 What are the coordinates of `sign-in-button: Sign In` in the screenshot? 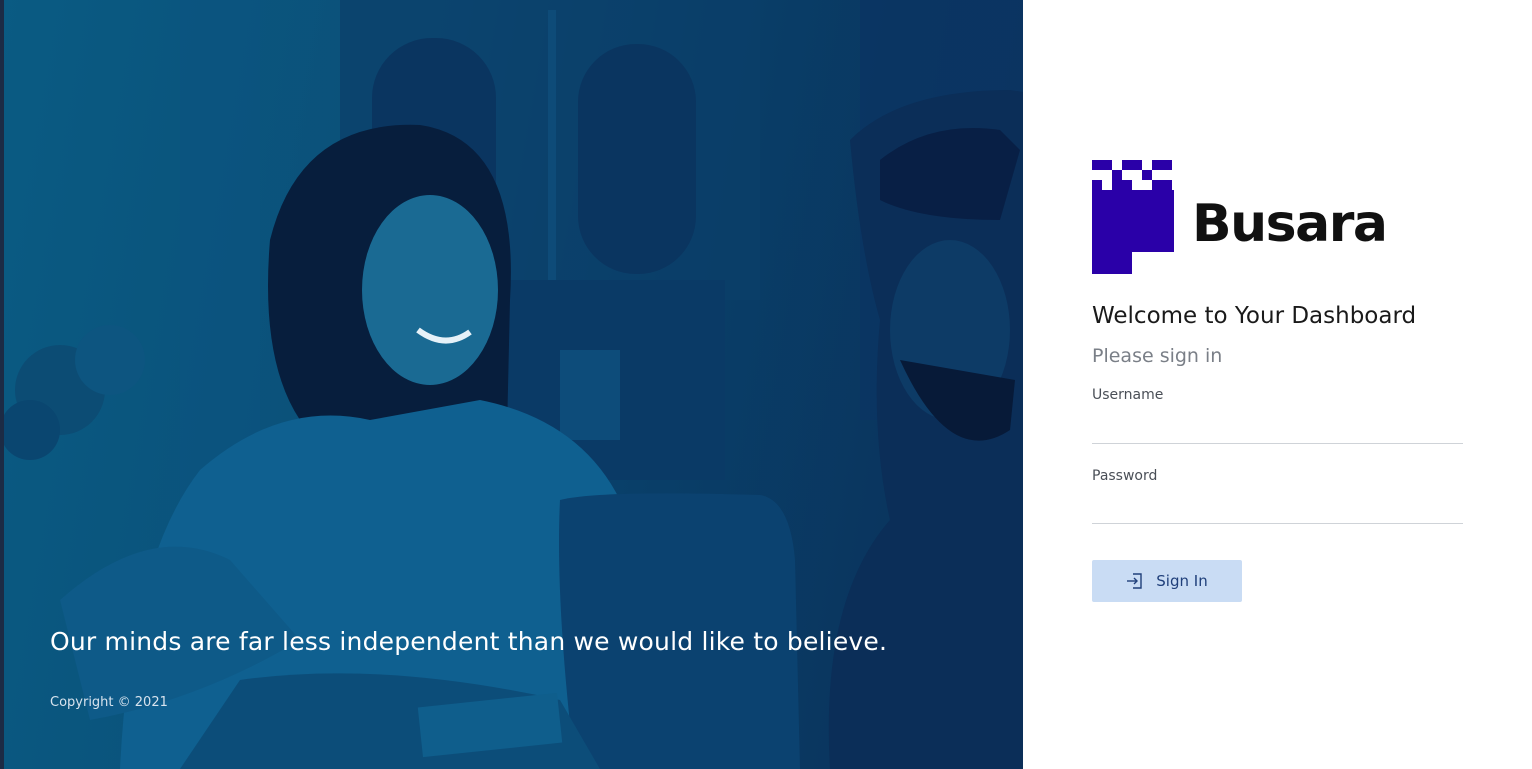 It's located at (1167, 581).